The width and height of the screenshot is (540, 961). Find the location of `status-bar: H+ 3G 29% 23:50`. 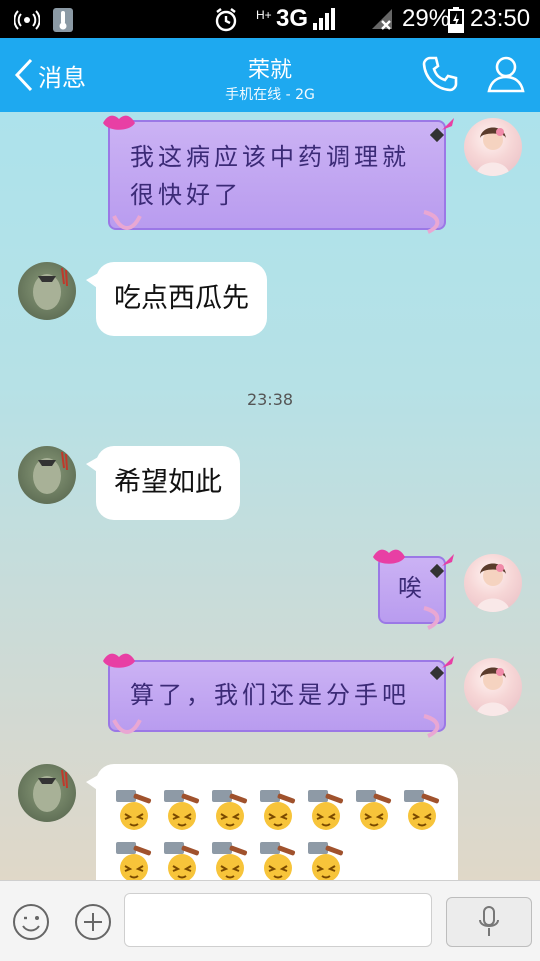

status-bar: H+ 3G 29% 23:50 is located at coordinates (270, 19).